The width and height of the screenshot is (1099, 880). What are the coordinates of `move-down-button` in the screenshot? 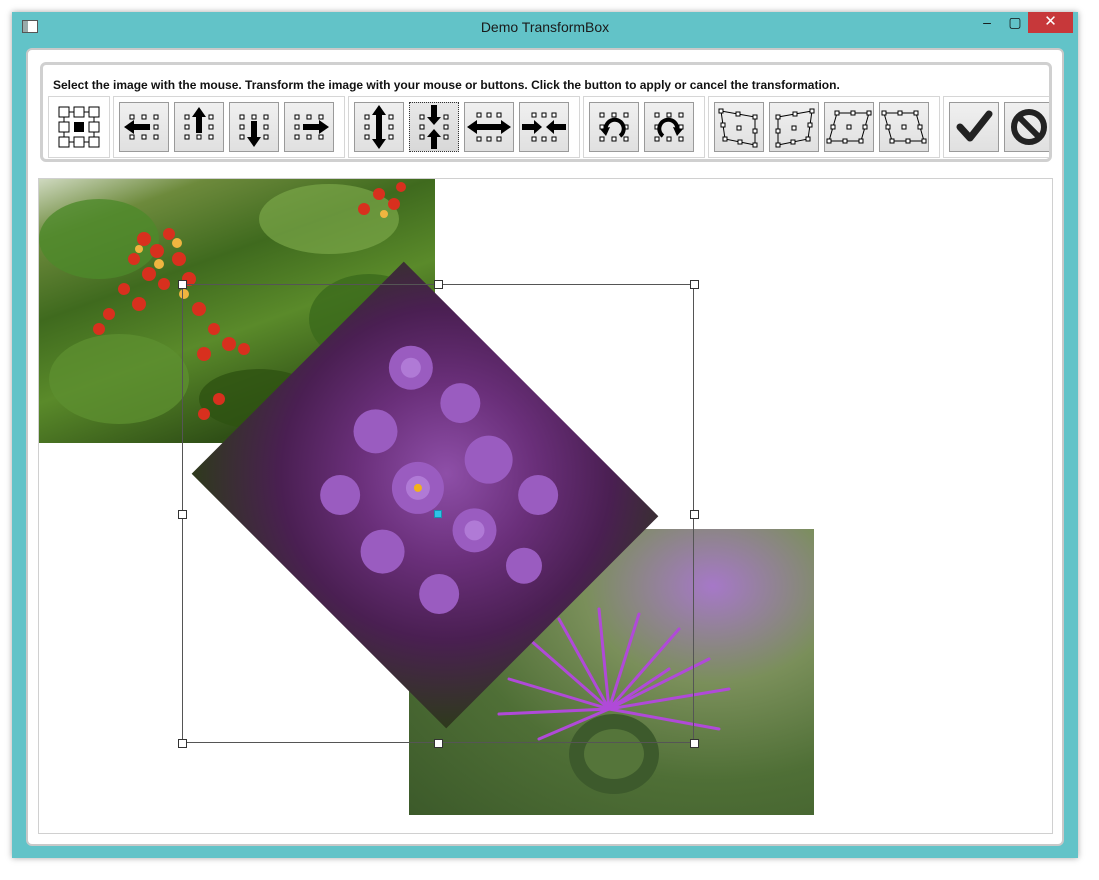 It's located at (254, 127).